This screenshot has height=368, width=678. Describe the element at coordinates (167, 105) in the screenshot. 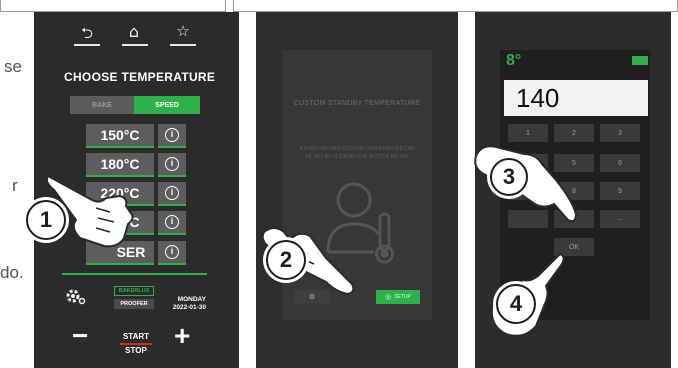

I see `tab-speed: SPEED` at that location.